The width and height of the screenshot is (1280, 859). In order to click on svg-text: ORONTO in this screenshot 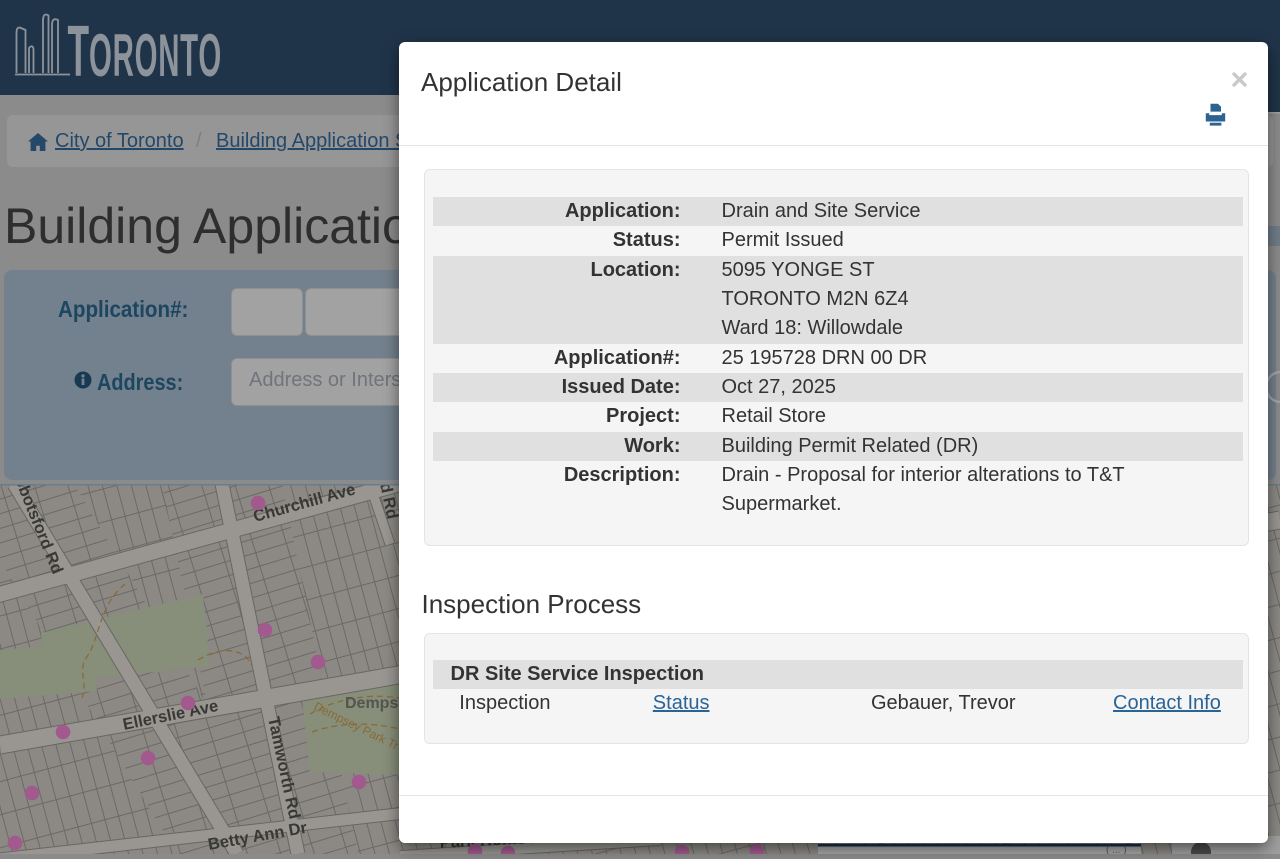, I will do `click(155, 56)`.